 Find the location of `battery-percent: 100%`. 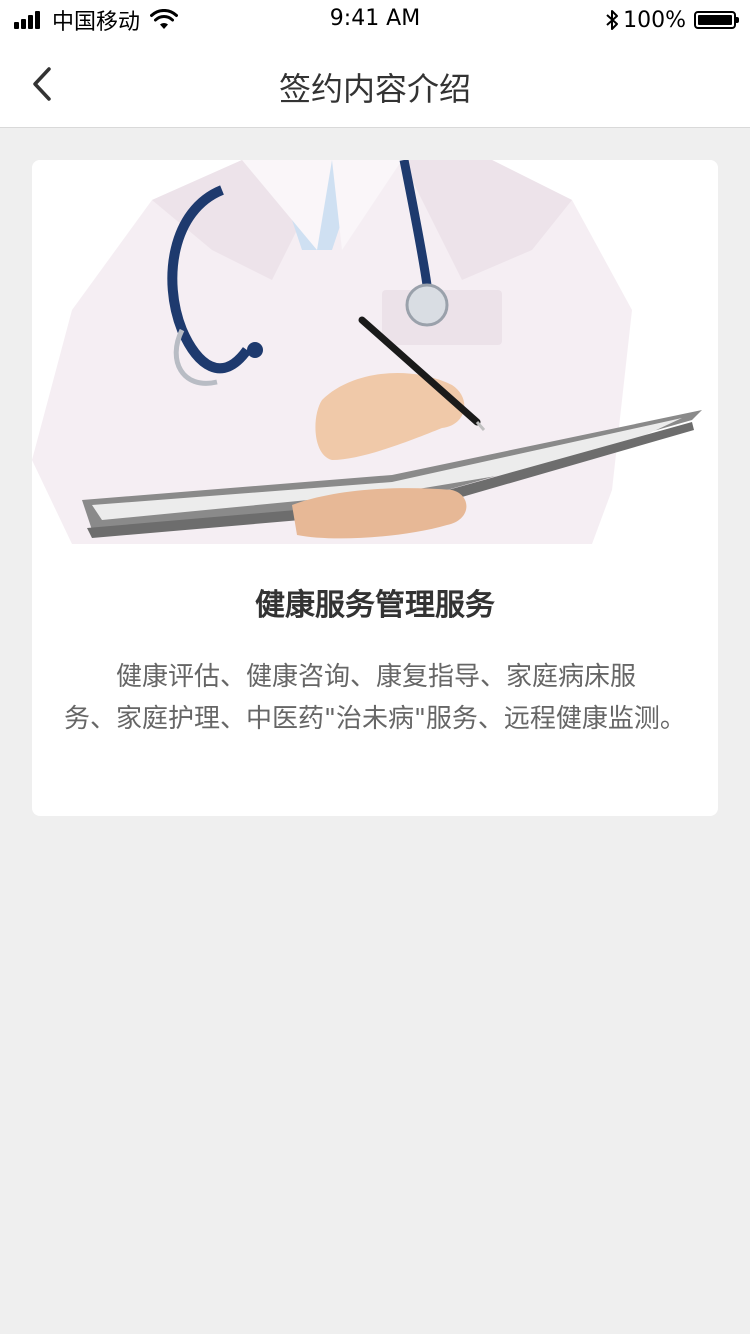

battery-percent: 100% is located at coordinates (654, 20).